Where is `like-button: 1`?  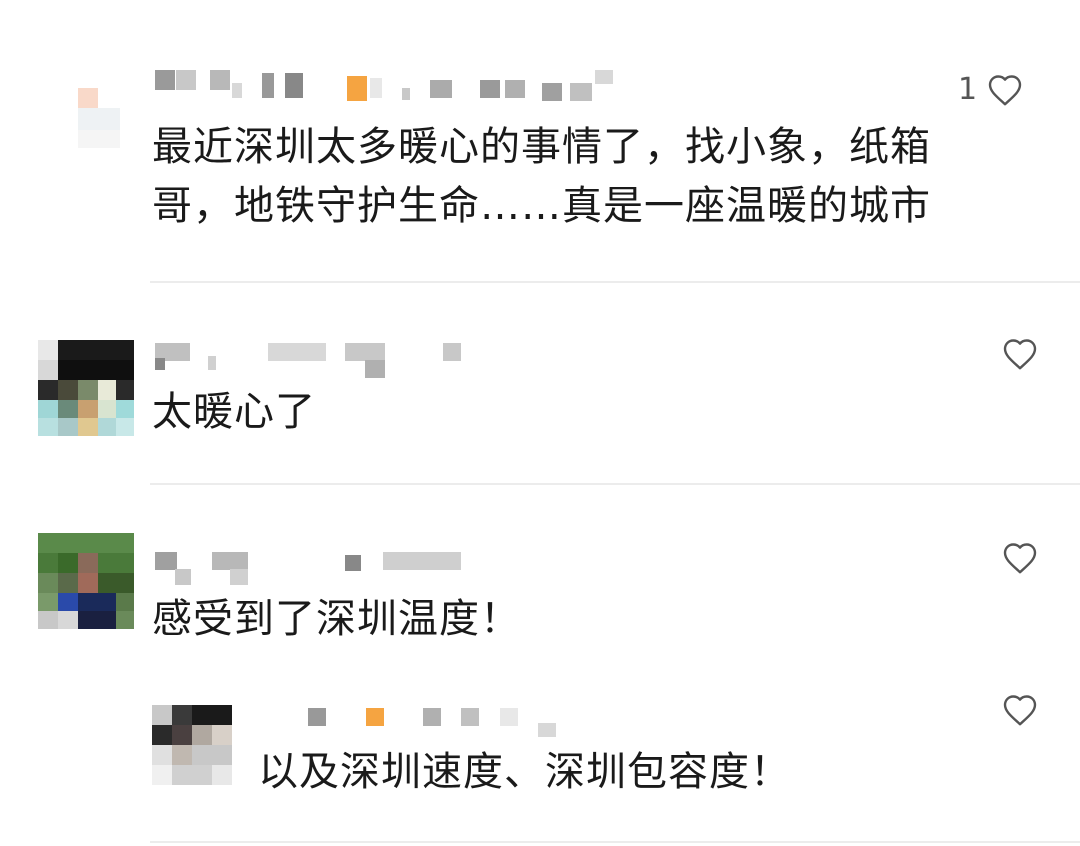
like-button: 1 is located at coordinates (990, 89).